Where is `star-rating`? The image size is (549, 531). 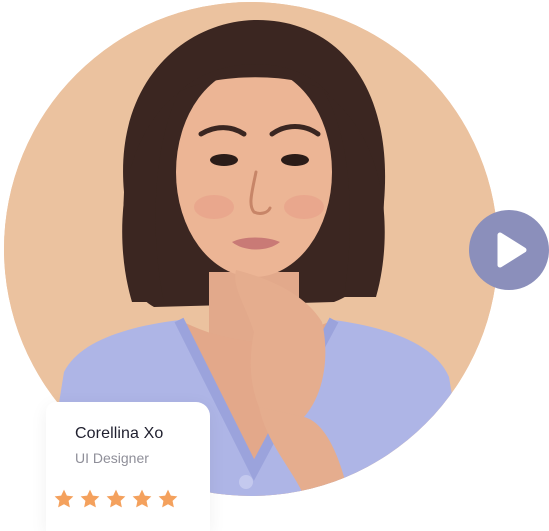
star-rating is located at coordinates (116, 499).